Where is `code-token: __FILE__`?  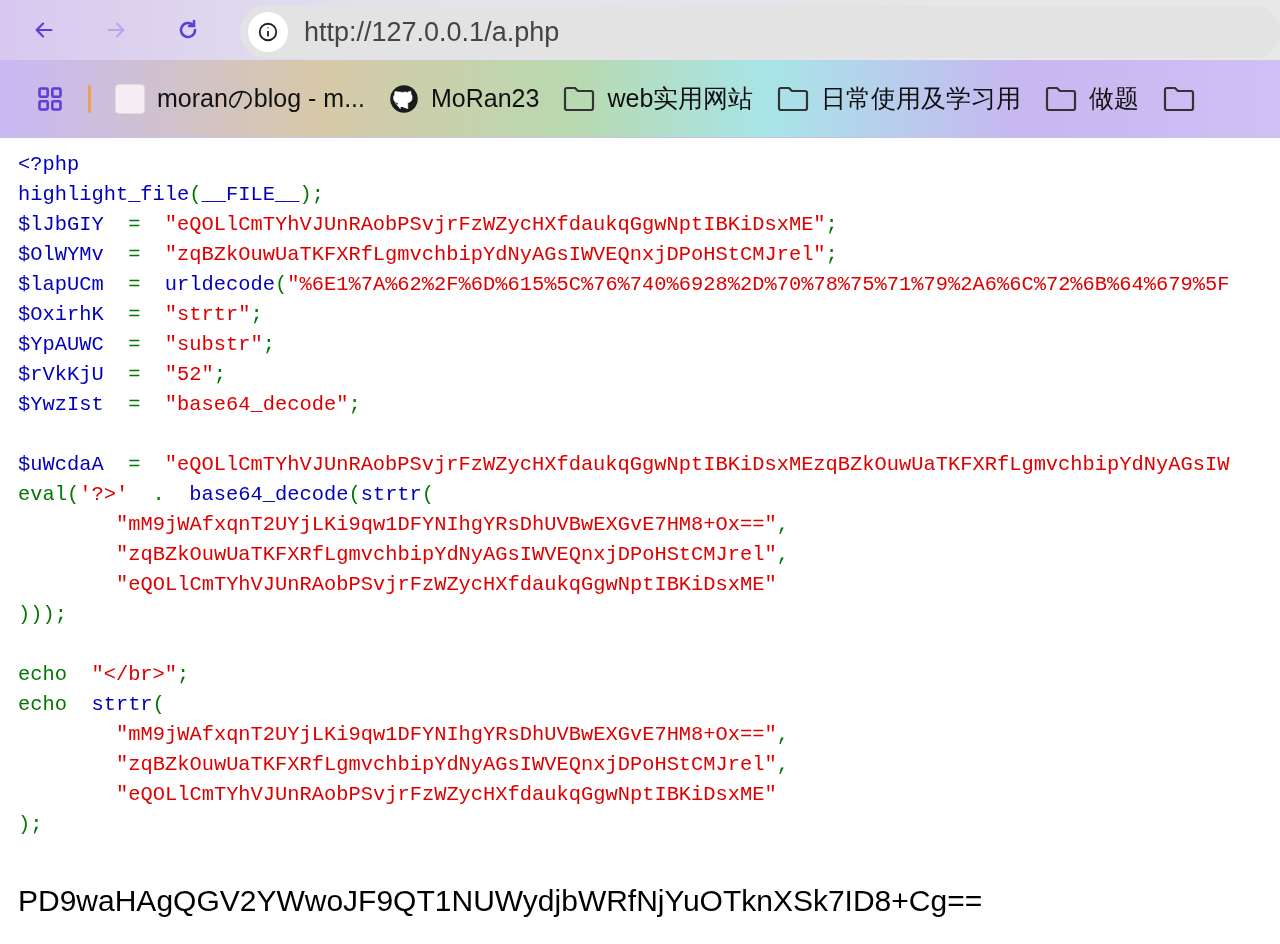 code-token: __FILE__ is located at coordinates (250, 195).